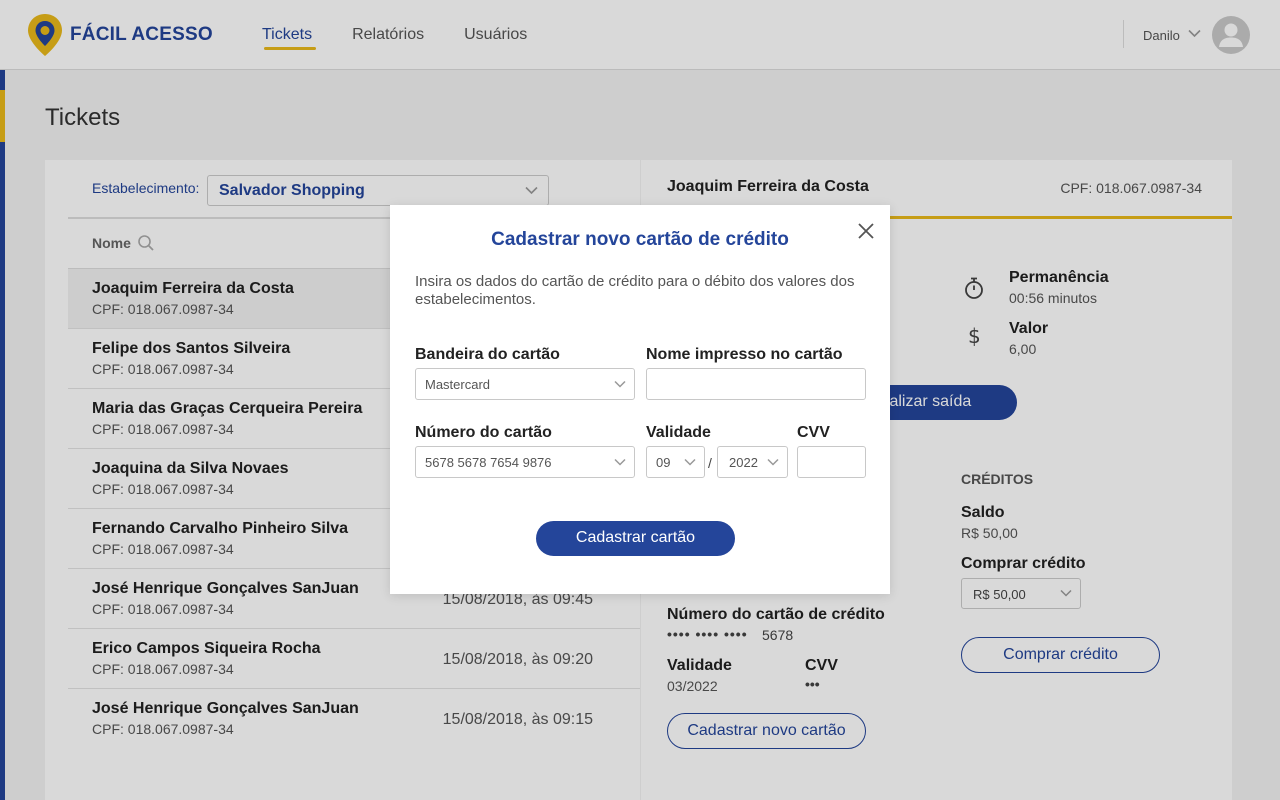  What do you see at coordinates (663, 462) in the screenshot?
I see `validade-mes-value: 09` at bounding box center [663, 462].